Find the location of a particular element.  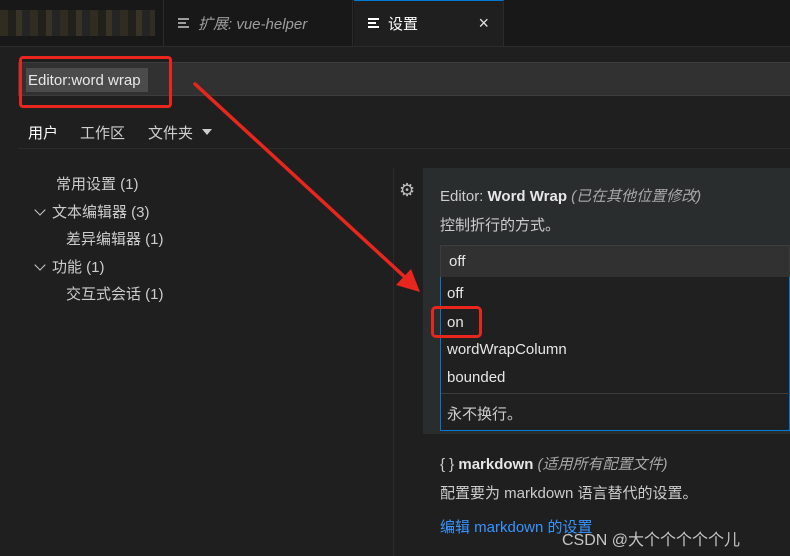

settings-doc-icon is located at coordinates (374, 23).